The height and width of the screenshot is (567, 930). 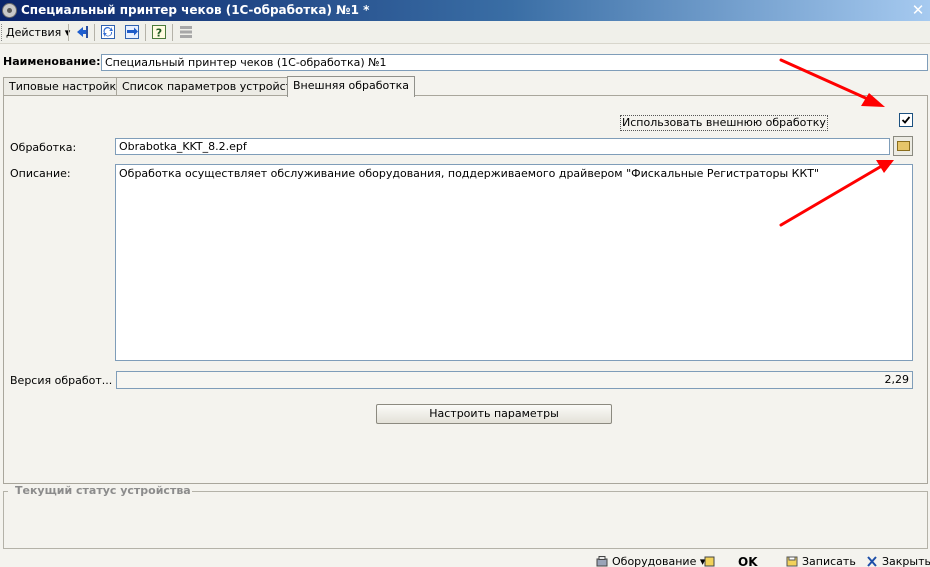 I want to click on folder-icon, so click(x=903, y=146).